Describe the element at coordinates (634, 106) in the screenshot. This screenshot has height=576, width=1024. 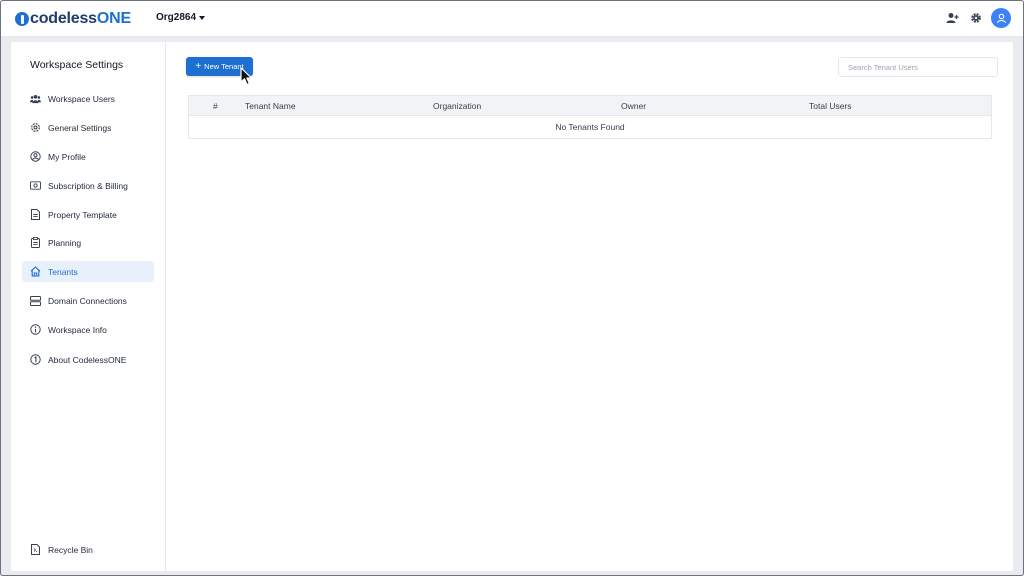
I see `column-header-owner: Owner` at that location.